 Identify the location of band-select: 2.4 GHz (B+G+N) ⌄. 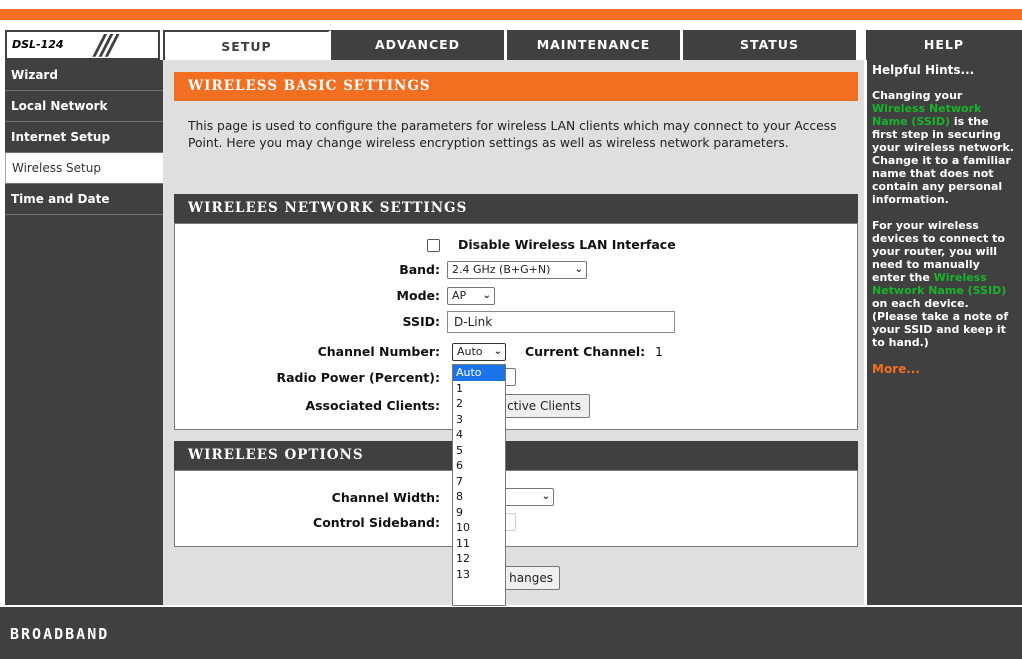
(517, 270).